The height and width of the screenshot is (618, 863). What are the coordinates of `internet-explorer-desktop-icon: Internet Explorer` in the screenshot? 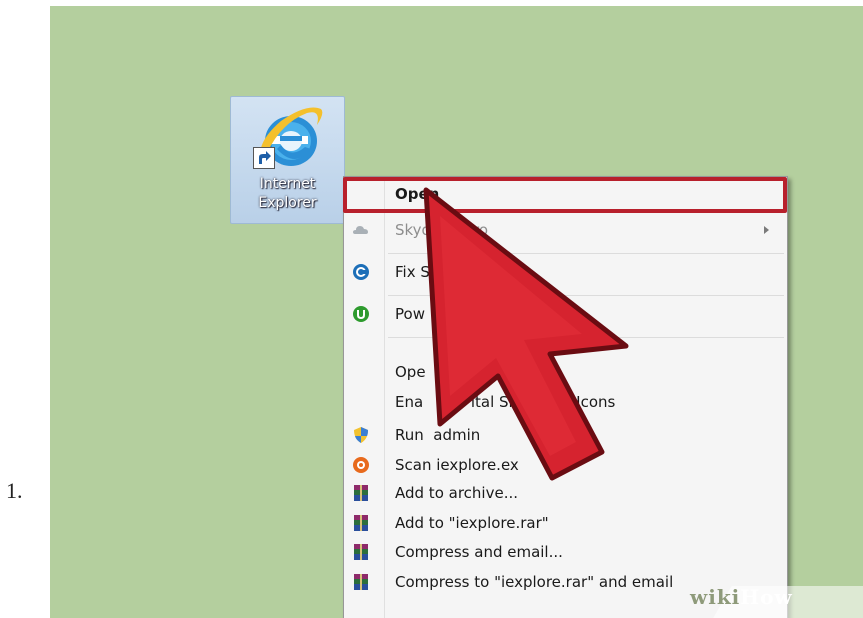 It's located at (287, 160).